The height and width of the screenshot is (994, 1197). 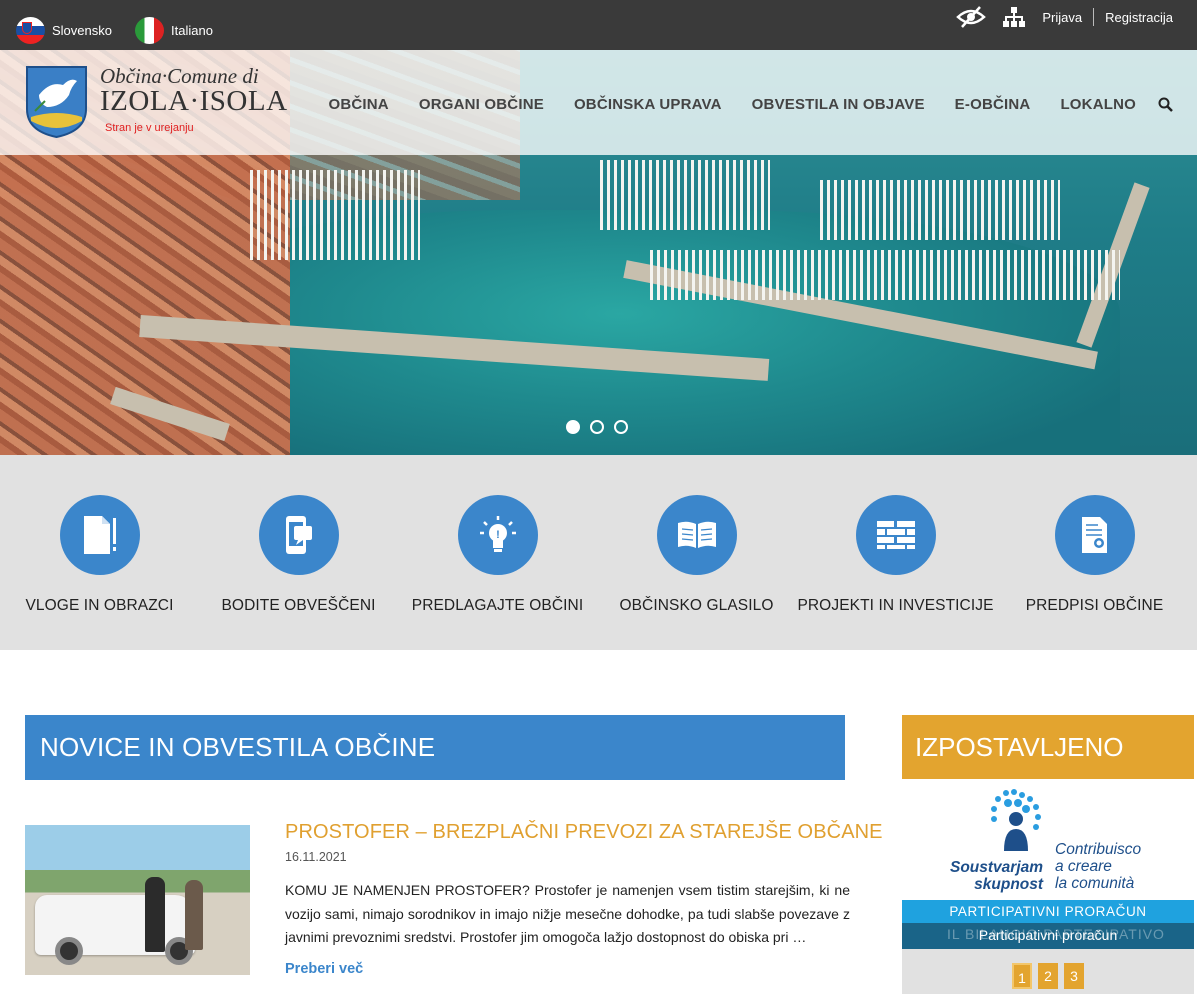 What do you see at coordinates (324, 969) in the screenshot?
I see `read-more-link: Preberi več` at bounding box center [324, 969].